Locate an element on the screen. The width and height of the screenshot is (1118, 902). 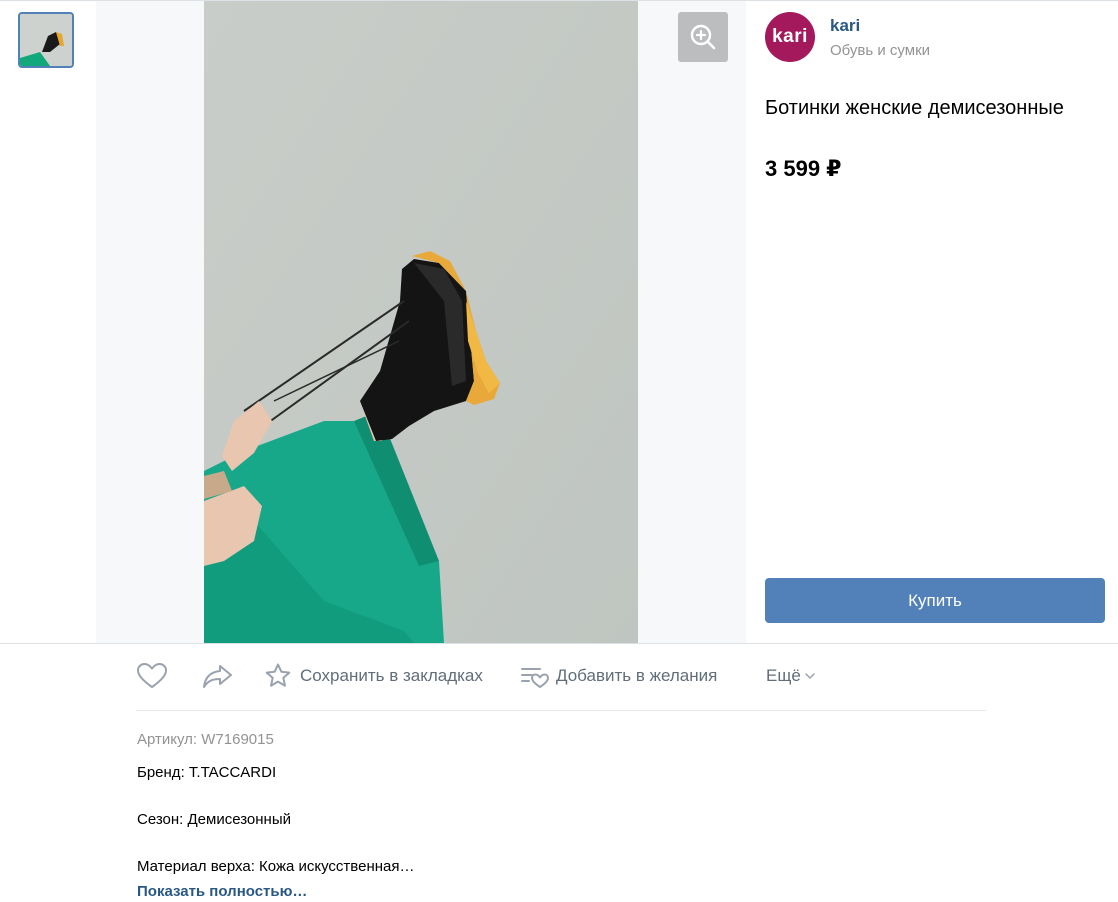
product-title: Ботинки женские демисезонные is located at coordinates (914, 108).